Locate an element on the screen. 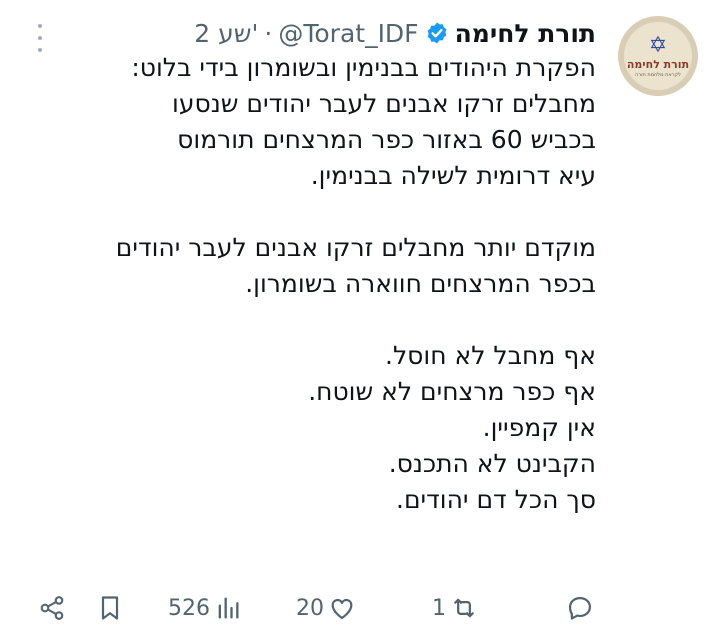 The image size is (720, 632). more-options-icon is located at coordinates (40, 38).